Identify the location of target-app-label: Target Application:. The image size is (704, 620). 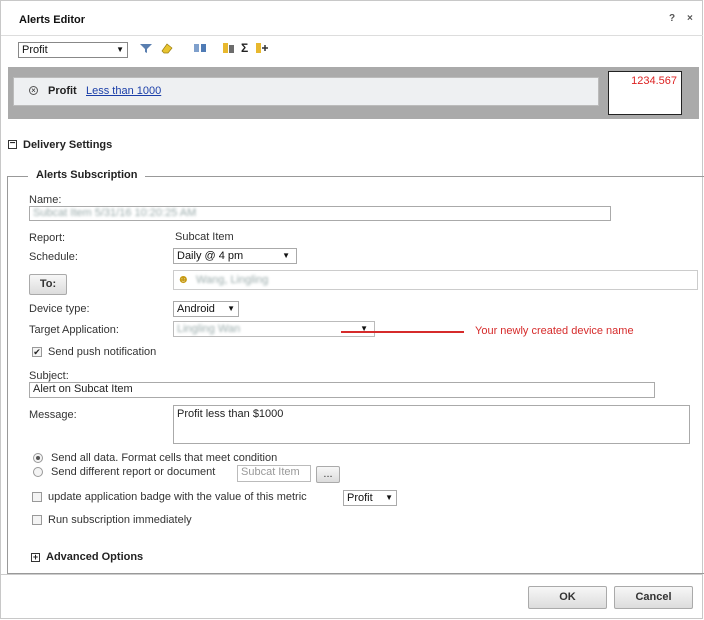
(74, 330).